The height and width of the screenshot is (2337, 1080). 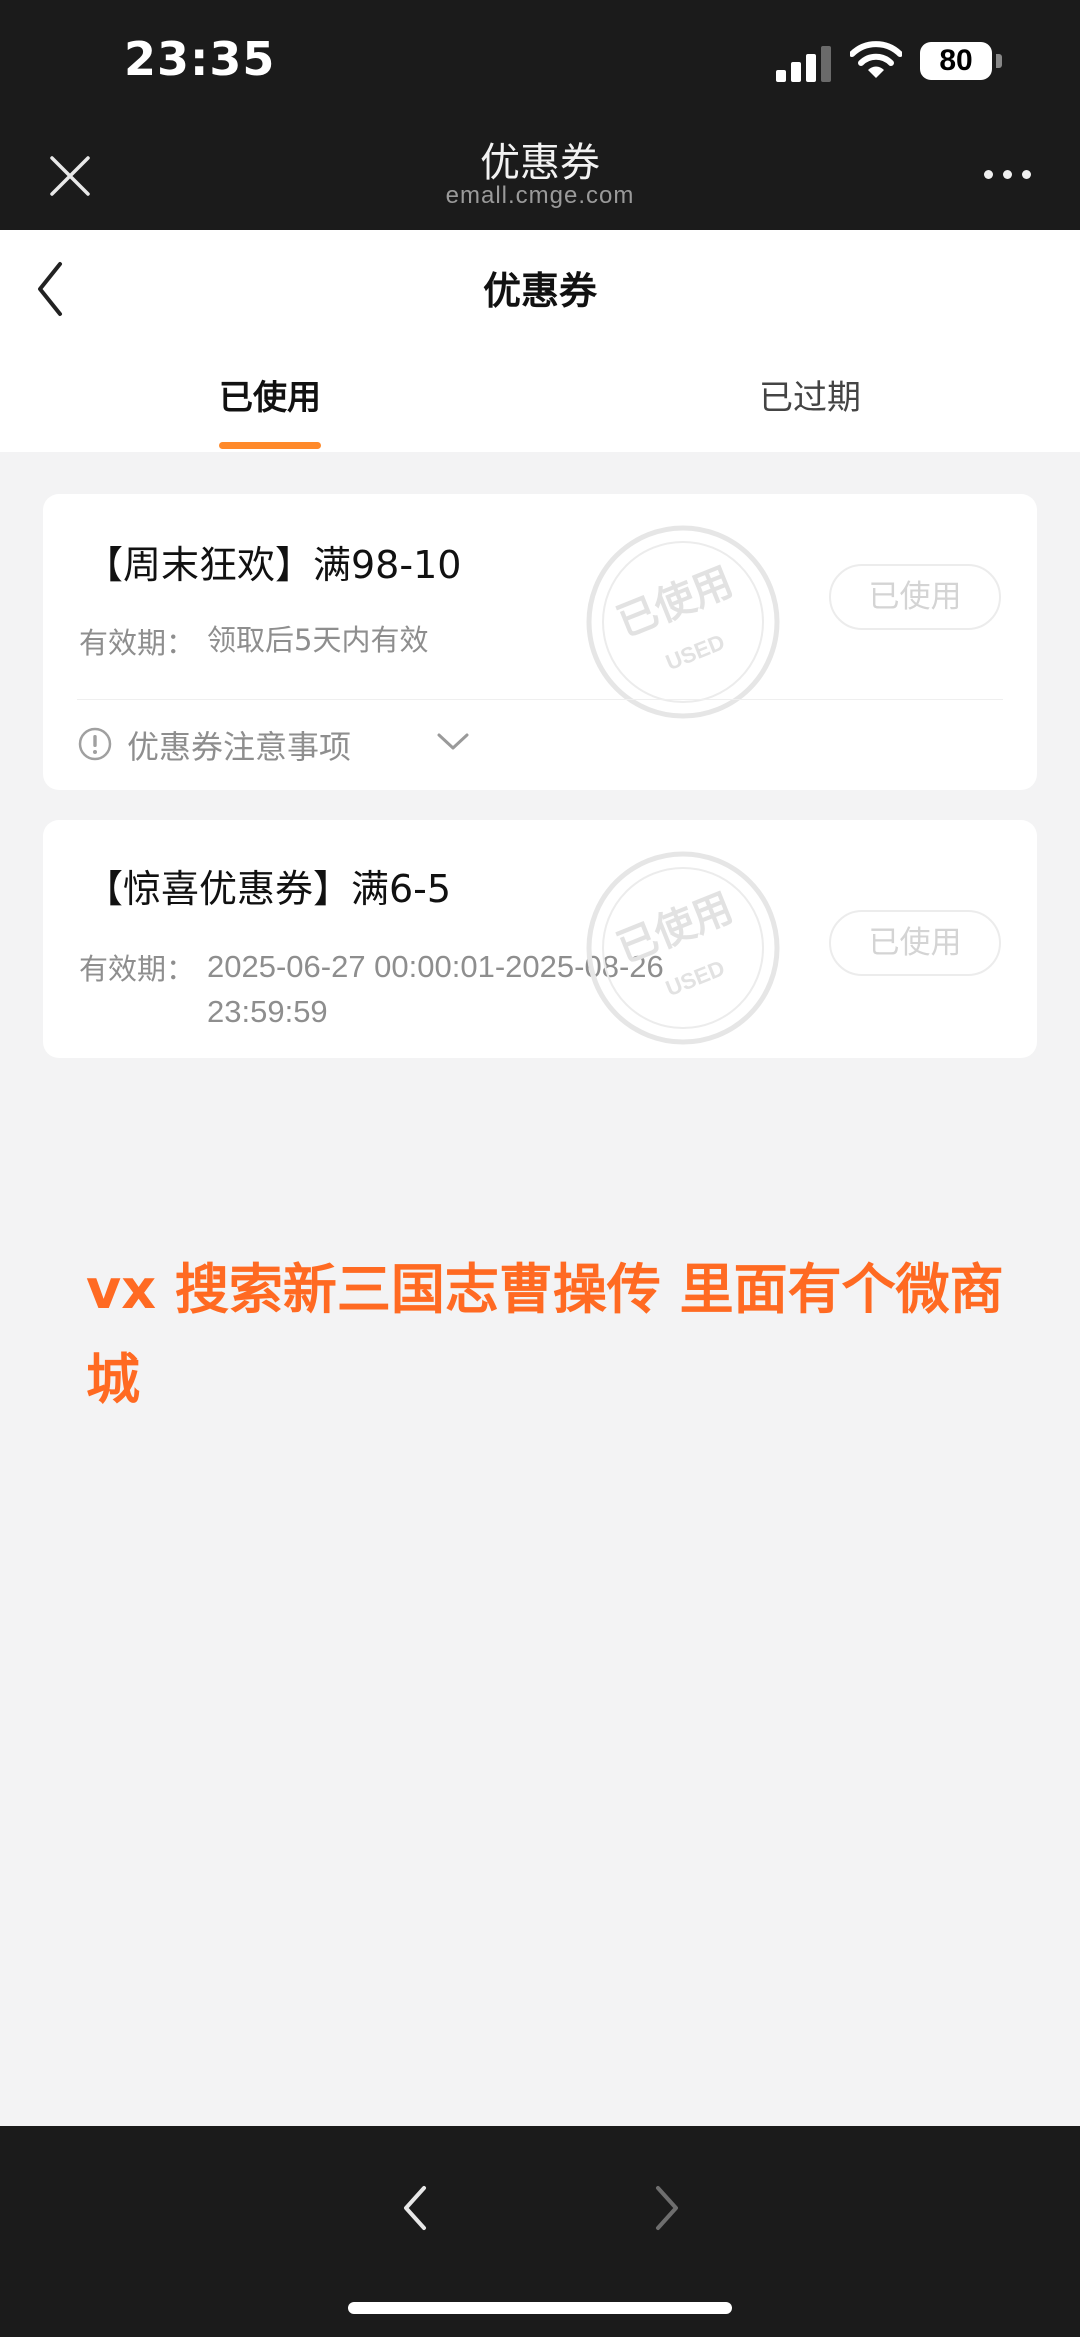 I want to click on battery-level: 80, so click(x=956, y=60).